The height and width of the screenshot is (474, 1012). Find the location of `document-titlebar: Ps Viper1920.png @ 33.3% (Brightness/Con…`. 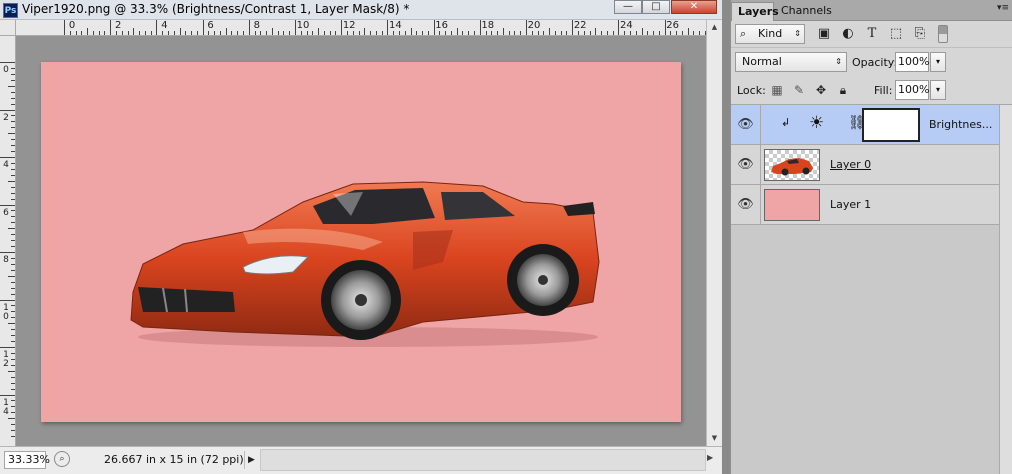

document-titlebar: Ps Viper1920.png @ 33.3% (Brightness/Con… is located at coordinates (361, 10).